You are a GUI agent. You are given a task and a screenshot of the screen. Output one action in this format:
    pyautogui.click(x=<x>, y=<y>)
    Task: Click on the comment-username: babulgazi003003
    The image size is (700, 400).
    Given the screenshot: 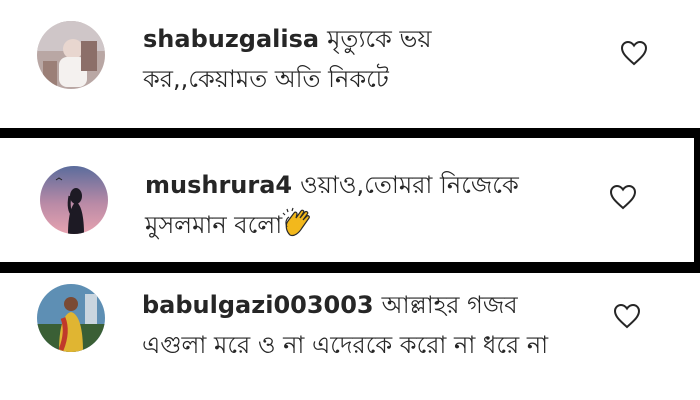 What is the action you would take?
    pyautogui.click(x=258, y=305)
    